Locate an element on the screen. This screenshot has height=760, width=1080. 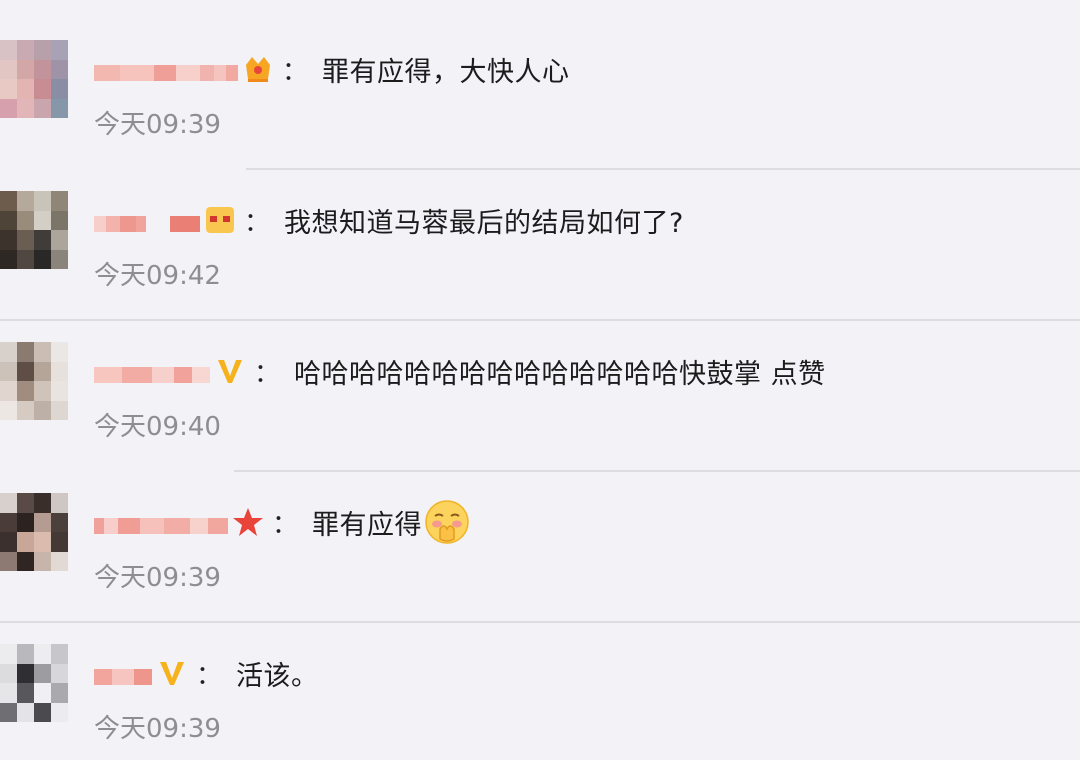
gold-face-badge-icon is located at coordinates (220, 220).